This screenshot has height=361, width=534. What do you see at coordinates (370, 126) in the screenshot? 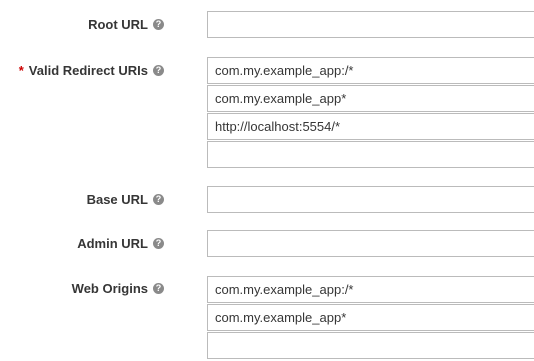
I see `redirect-uri-input: http://localhost:5554/*` at bounding box center [370, 126].